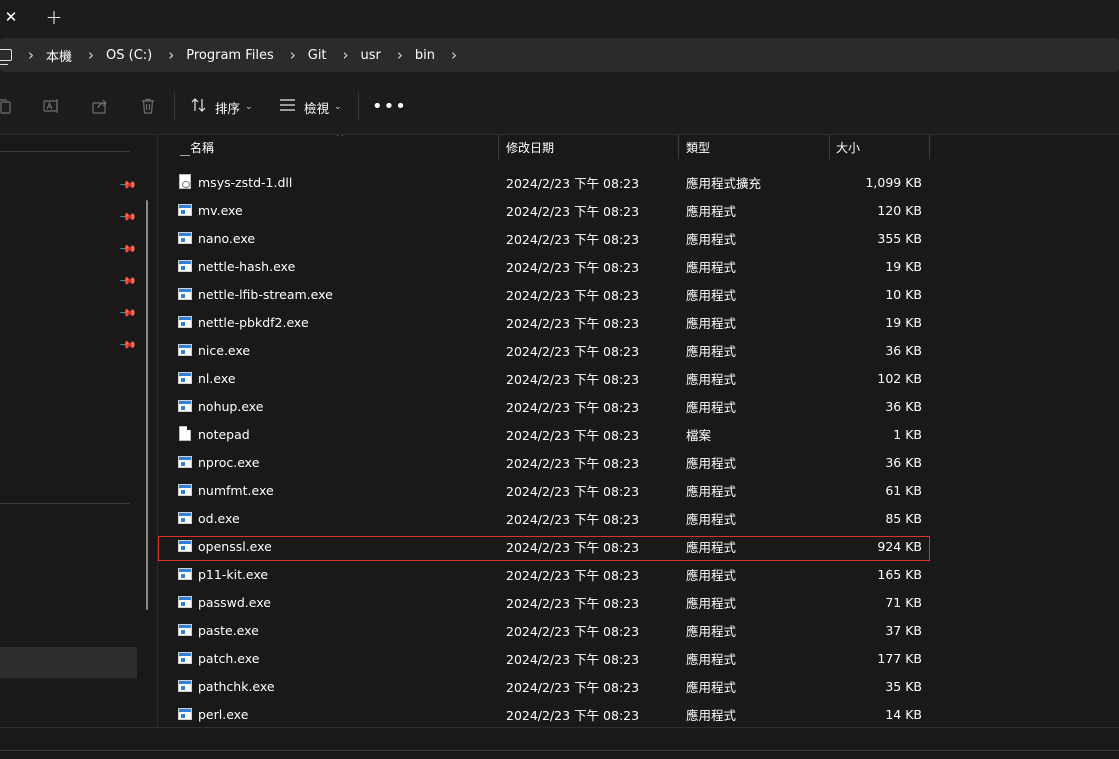 The image size is (1119, 759). Describe the element at coordinates (230, 55) in the screenshot. I see `breadcrumb-program-files: Program Files` at that location.